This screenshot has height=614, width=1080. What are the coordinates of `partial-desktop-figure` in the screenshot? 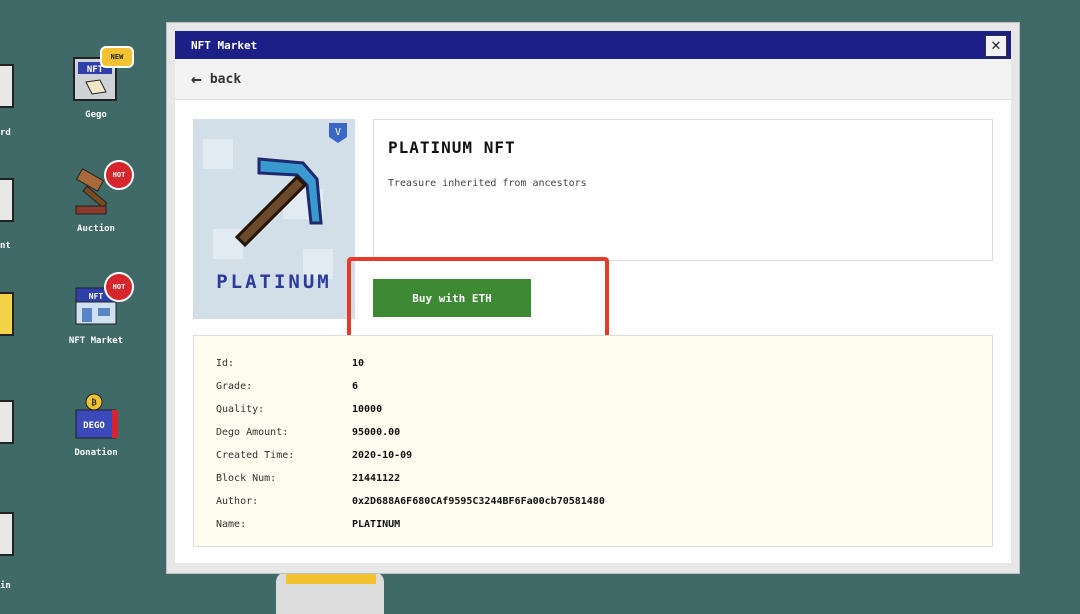 It's located at (330, 593).